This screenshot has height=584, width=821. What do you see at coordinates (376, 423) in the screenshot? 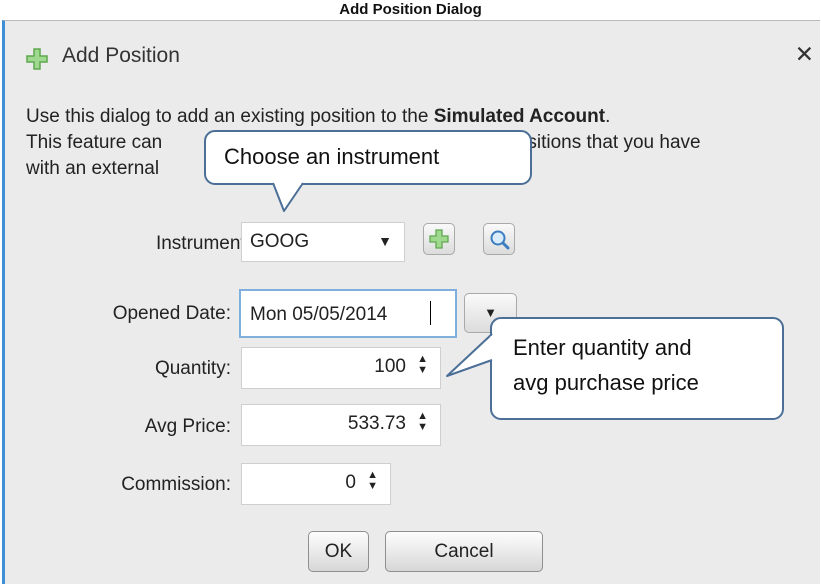
I see `avg-price-value: 533.73` at bounding box center [376, 423].